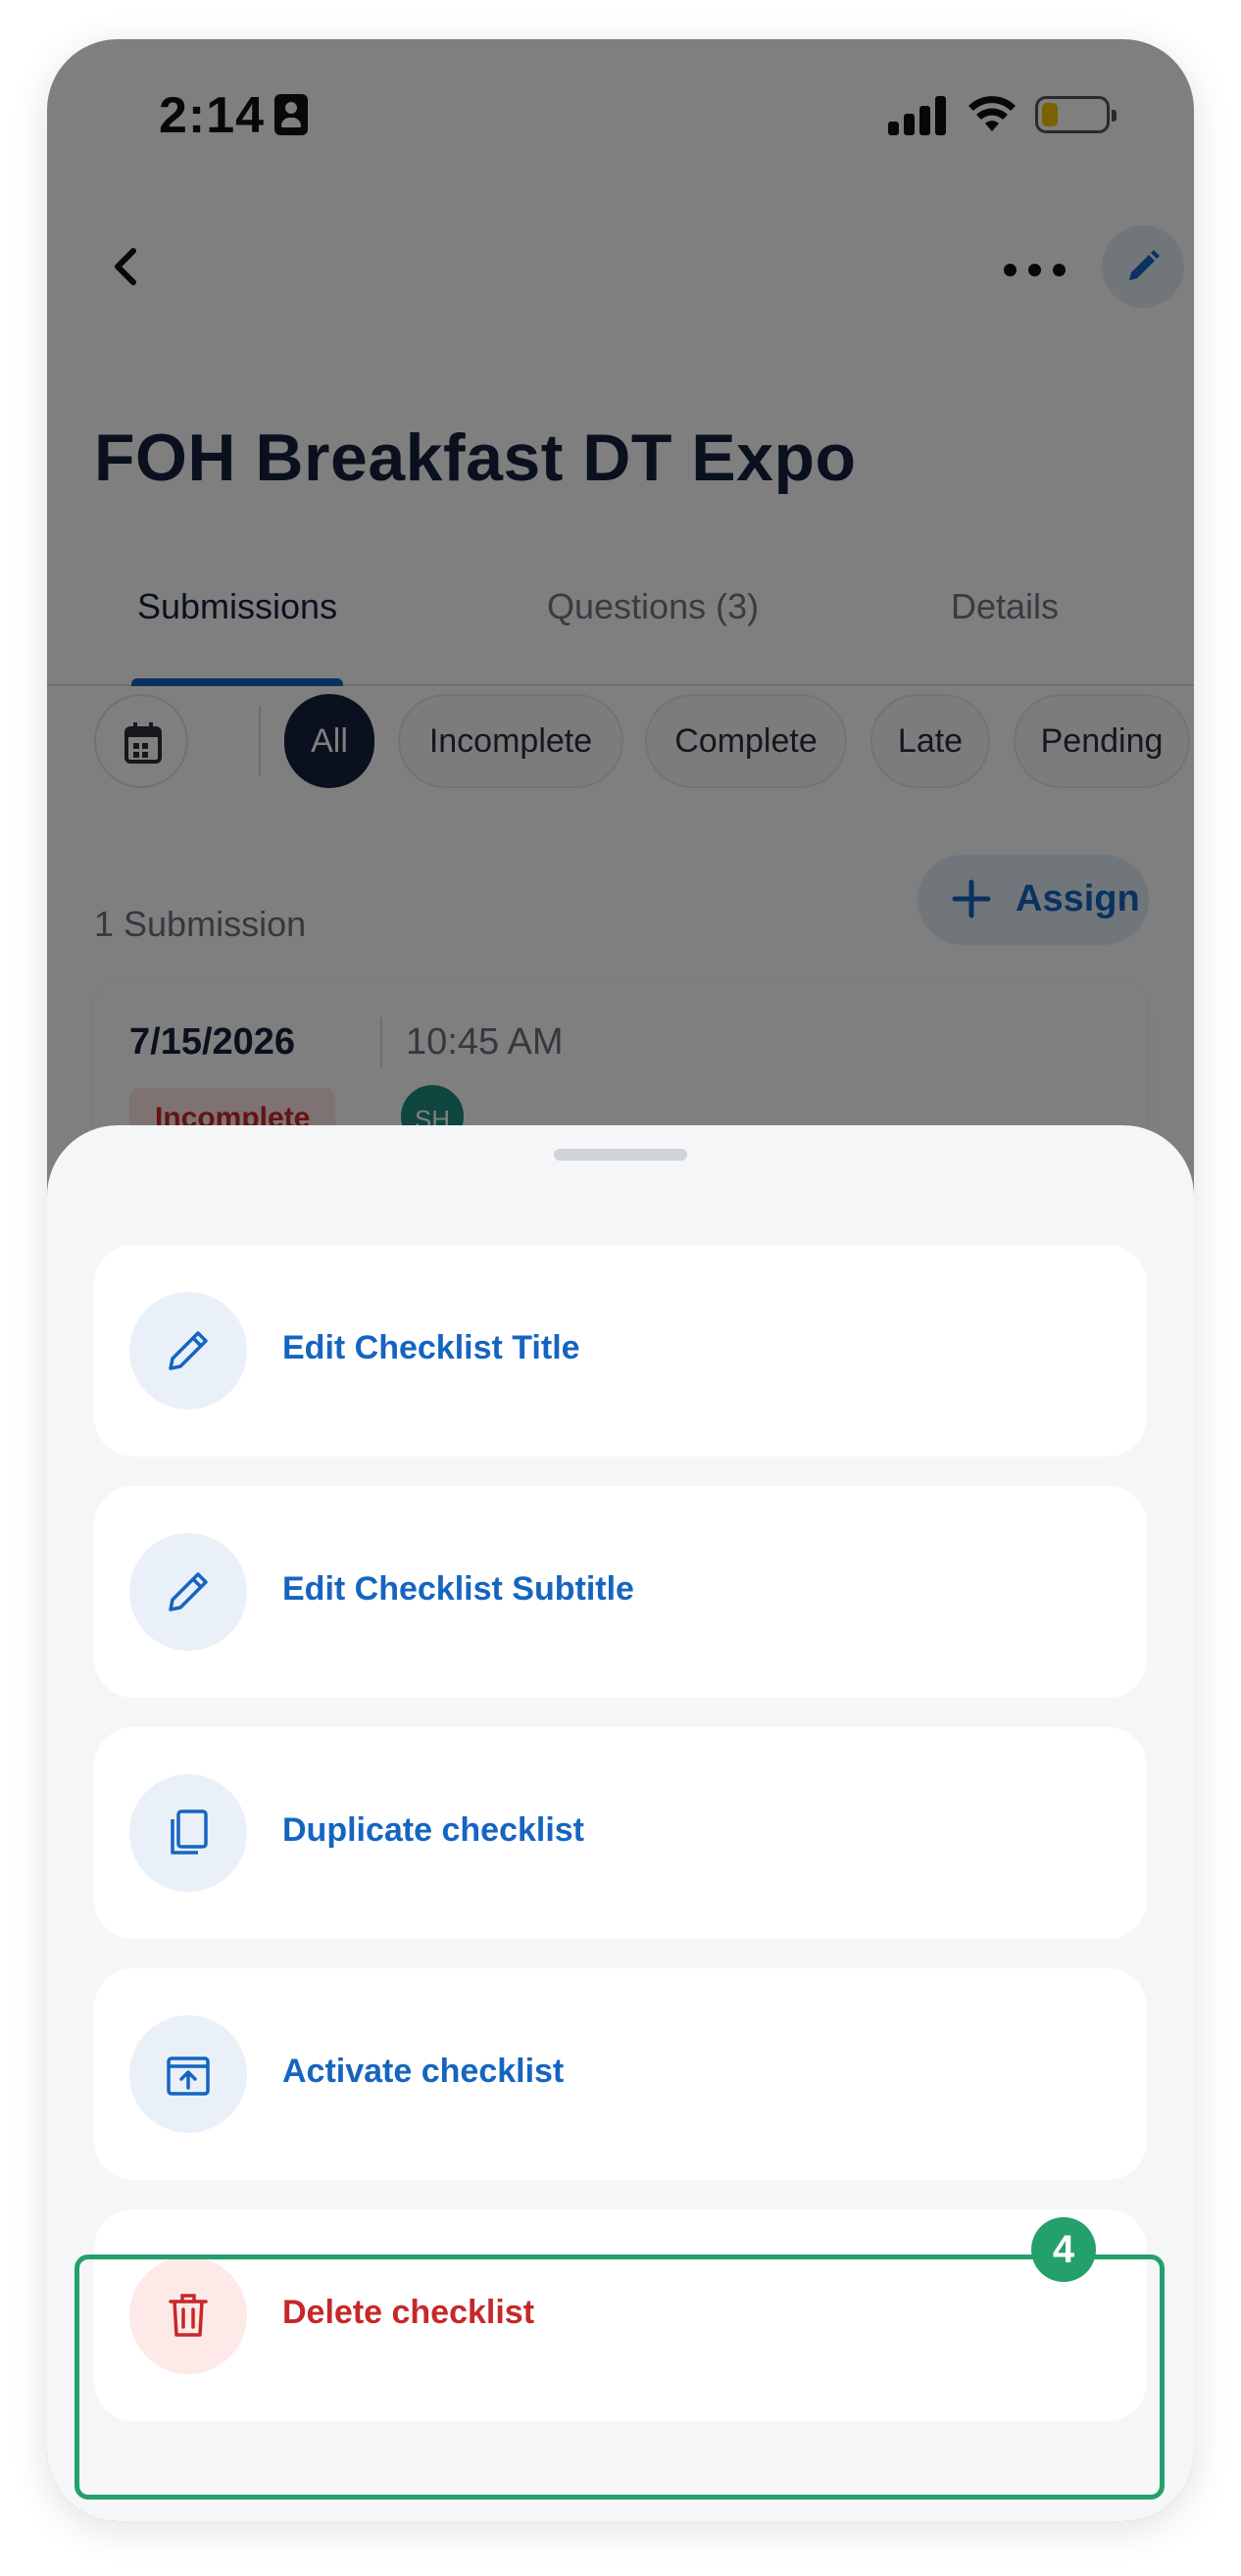 The height and width of the screenshot is (2576, 1241). Describe the element at coordinates (620, 1833) in the screenshot. I see `duplicate-checklist-button: Duplicate checklist` at that location.